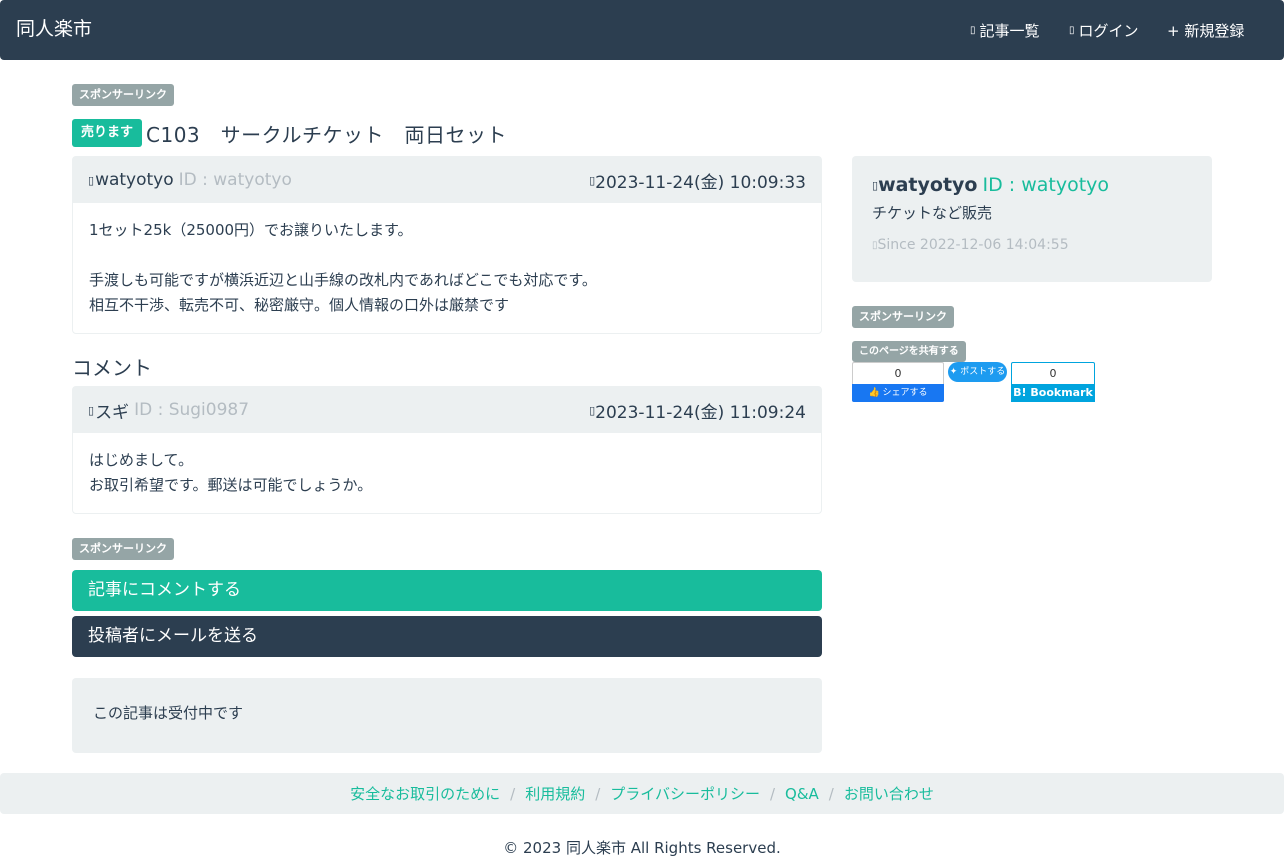  What do you see at coordinates (953, 372) in the screenshot?
I see `twitter-bird-icon: ✦` at bounding box center [953, 372].